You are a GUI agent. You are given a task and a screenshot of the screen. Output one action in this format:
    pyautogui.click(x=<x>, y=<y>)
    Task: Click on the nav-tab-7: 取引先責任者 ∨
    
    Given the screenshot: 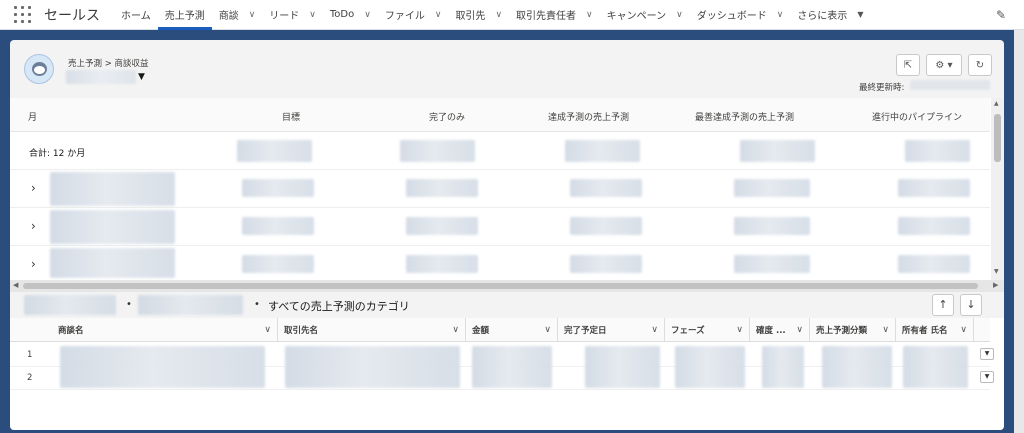 What is the action you would take?
    pyautogui.click(x=554, y=15)
    